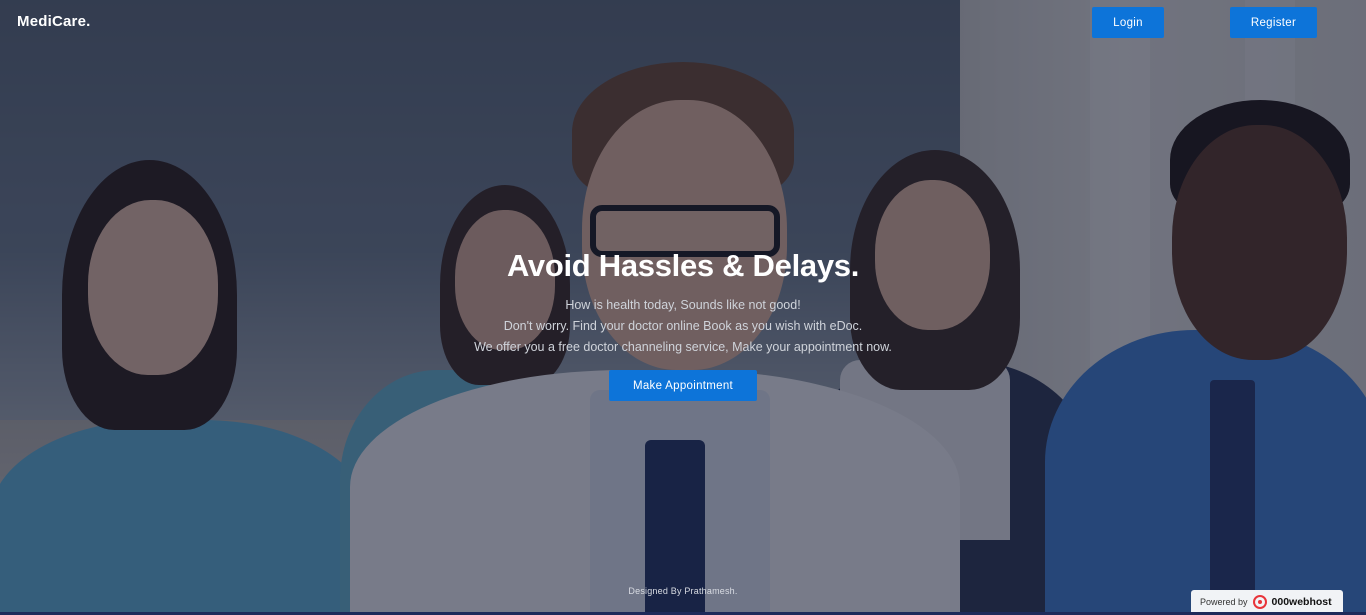 This screenshot has width=1366, height=615. Describe the element at coordinates (54, 21) in the screenshot. I see `brand-logo: MediCare.` at that location.